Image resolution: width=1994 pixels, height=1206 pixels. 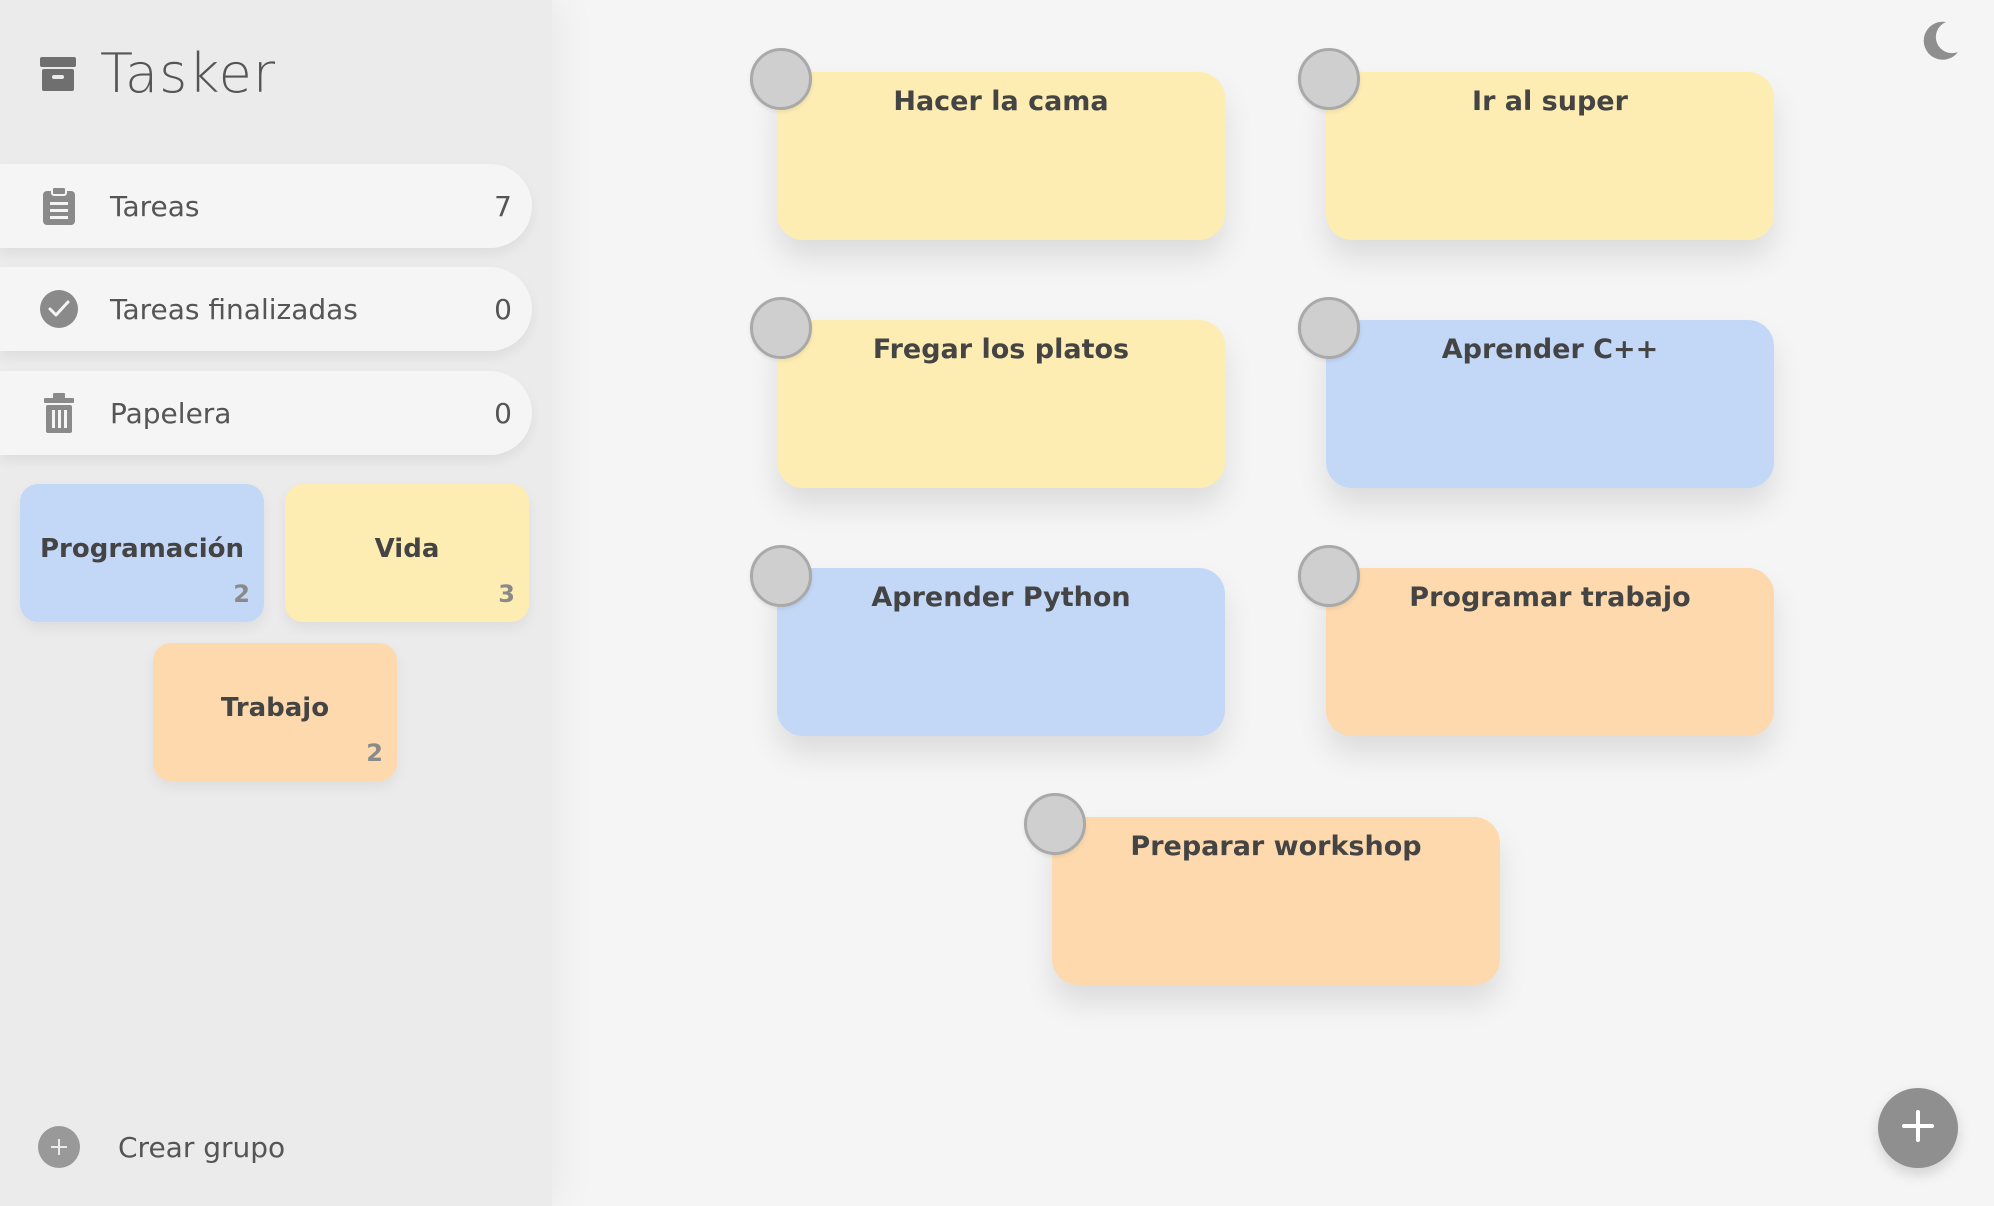 I want to click on moon-icon, so click(x=1939, y=41).